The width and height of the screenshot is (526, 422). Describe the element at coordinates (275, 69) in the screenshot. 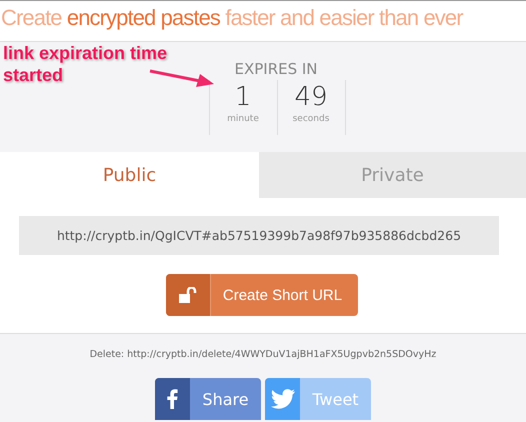

I see `expires-title: EXPIRES IN` at that location.